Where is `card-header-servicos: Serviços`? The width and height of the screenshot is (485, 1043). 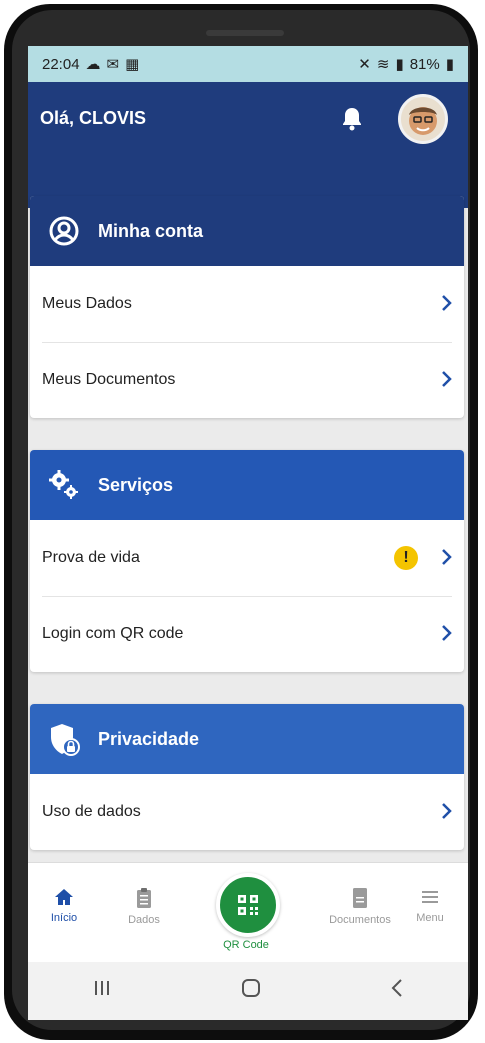
card-header-servicos: Serviços is located at coordinates (247, 485).